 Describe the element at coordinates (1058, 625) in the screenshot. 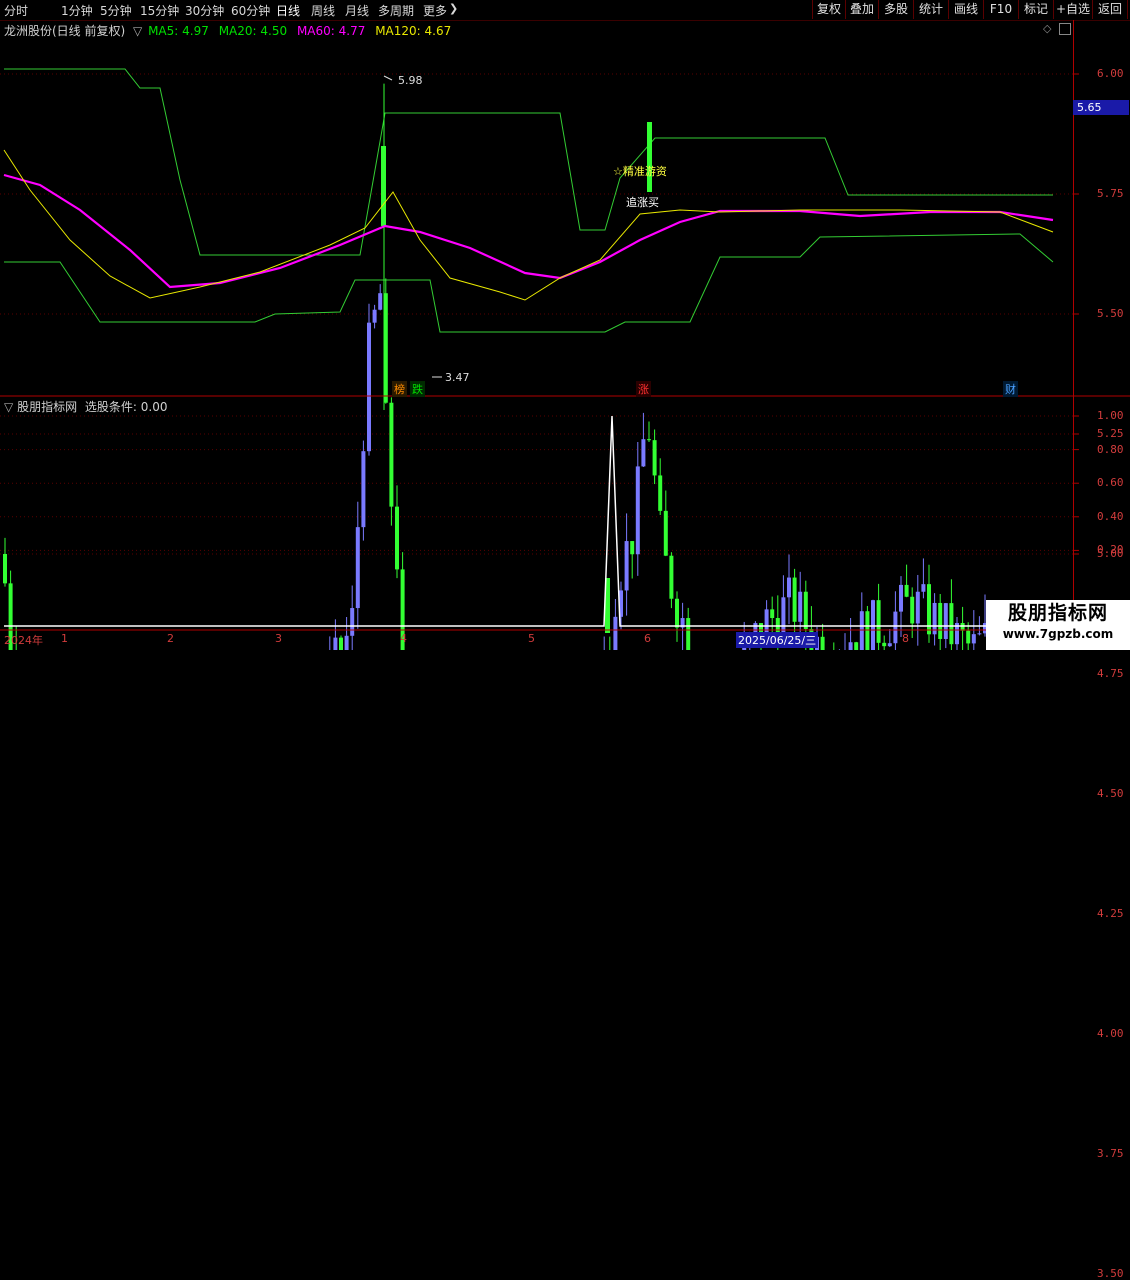

I see `watermark-logo: 股朋指标网 www.7gpzb.com` at that location.